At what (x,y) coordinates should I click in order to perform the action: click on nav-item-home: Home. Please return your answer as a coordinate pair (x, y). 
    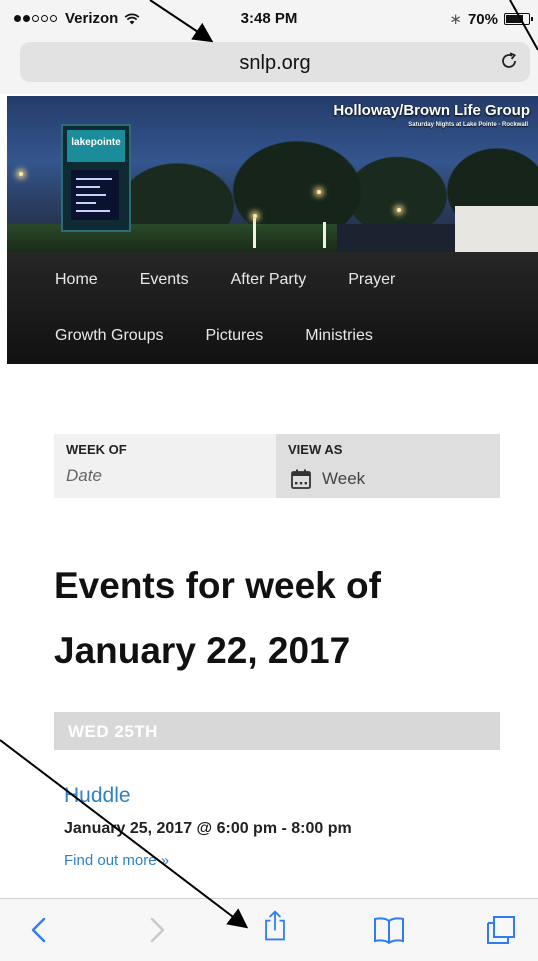
    Looking at the image, I should click on (76, 280).